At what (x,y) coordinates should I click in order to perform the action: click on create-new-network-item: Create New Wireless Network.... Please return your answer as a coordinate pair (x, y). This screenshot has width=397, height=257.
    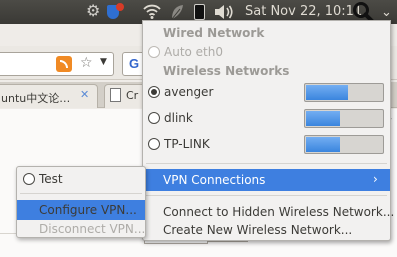
    Looking at the image, I should click on (266, 230).